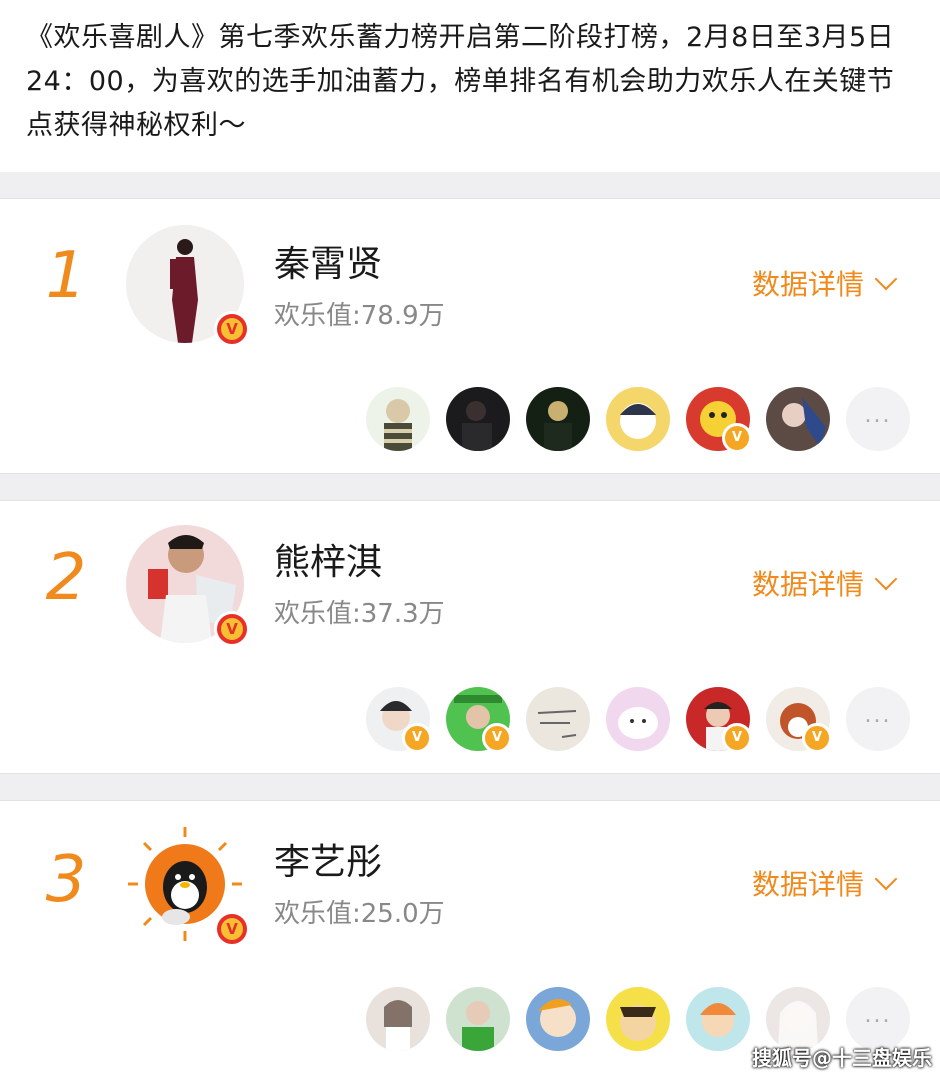 The width and height of the screenshot is (940, 1078). What do you see at coordinates (842, 1058) in the screenshot?
I see `watermark: 搜狐号@十三盘娱乐` at bounding box center [842, 1058].